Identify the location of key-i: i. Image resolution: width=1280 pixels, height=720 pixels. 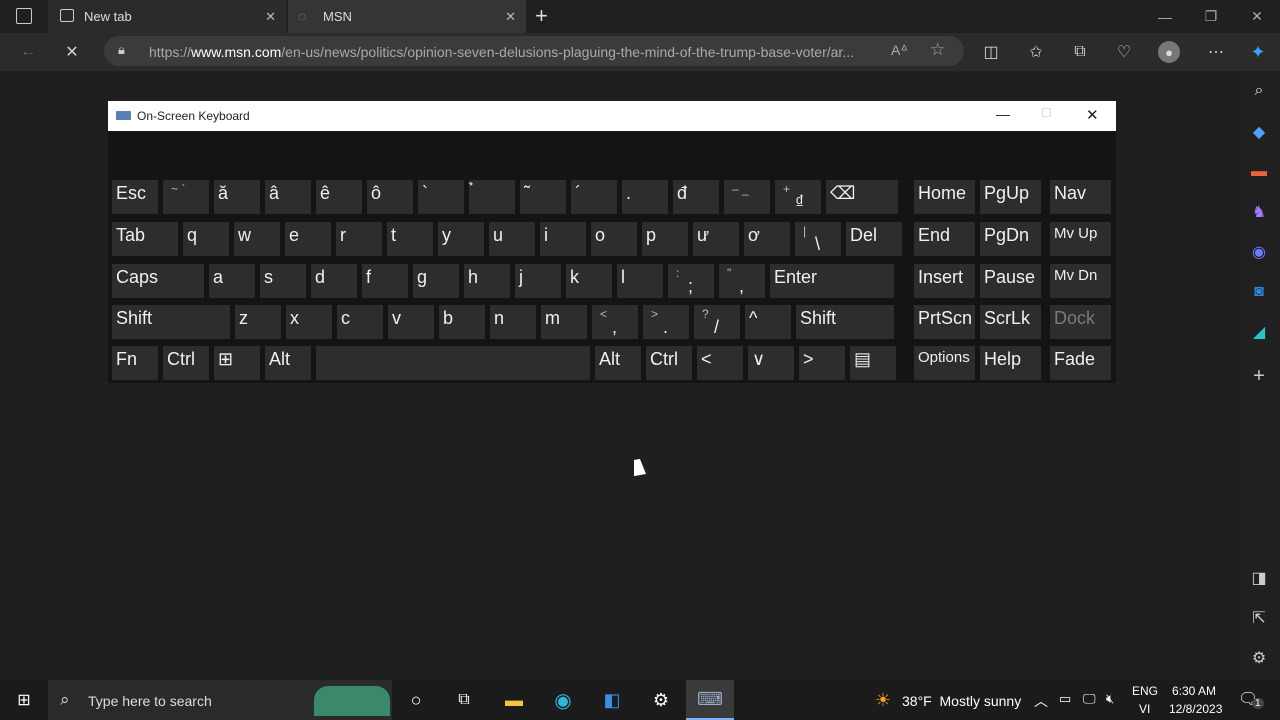
(563, 239).